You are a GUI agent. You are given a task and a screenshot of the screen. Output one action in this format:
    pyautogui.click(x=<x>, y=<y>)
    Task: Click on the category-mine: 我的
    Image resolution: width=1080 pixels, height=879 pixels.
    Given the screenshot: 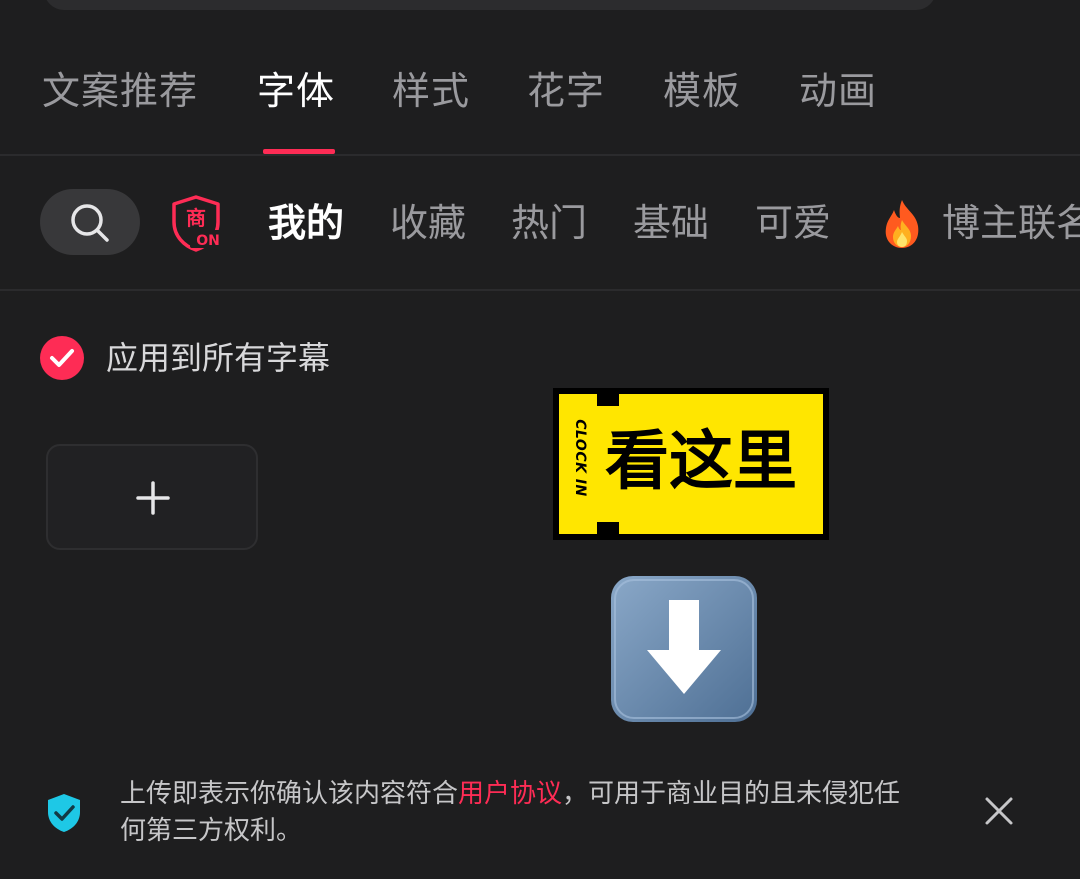 What is the action you would take?
    pyautogui.click(x=306, y=223)
    